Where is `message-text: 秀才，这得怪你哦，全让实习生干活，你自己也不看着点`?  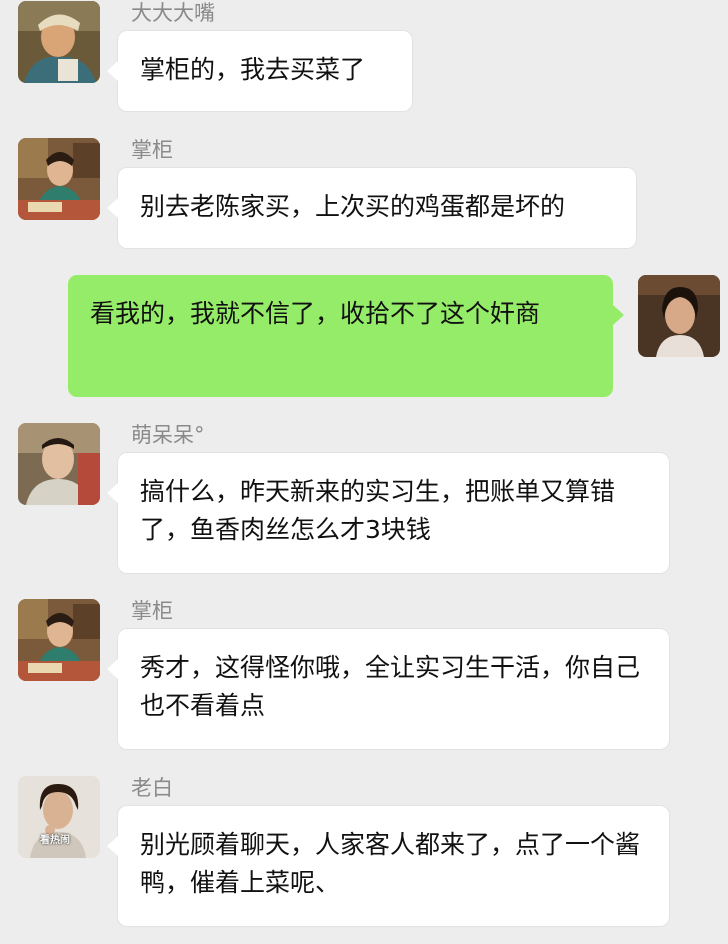
message-text: 秀才，这得怪你哦，全让实习生干活，你自己也不看着点 is located at coordinates (390, 686).